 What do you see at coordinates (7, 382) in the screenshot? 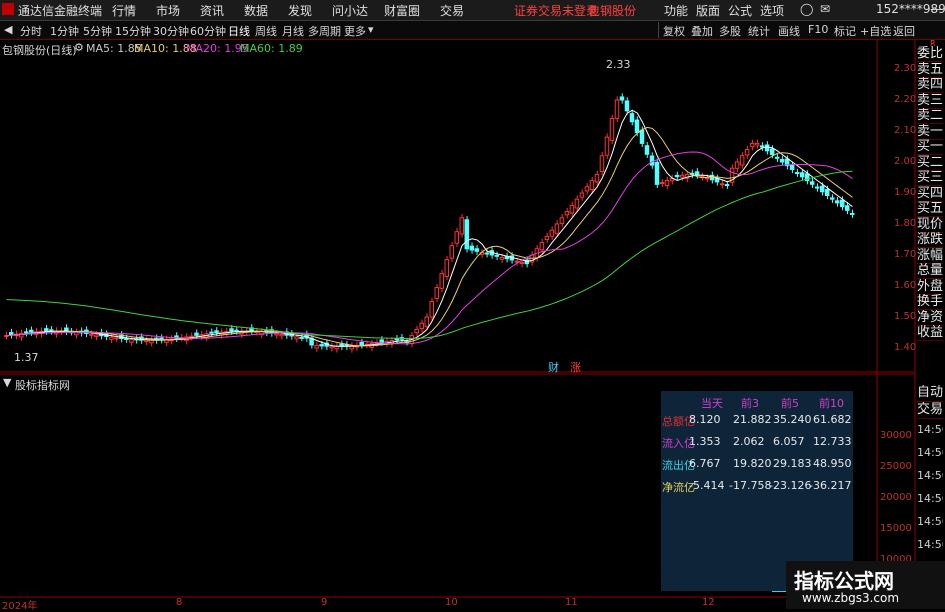
I see `sub-panel-collapse-icon: ▼` at bounding box center [7, 382].